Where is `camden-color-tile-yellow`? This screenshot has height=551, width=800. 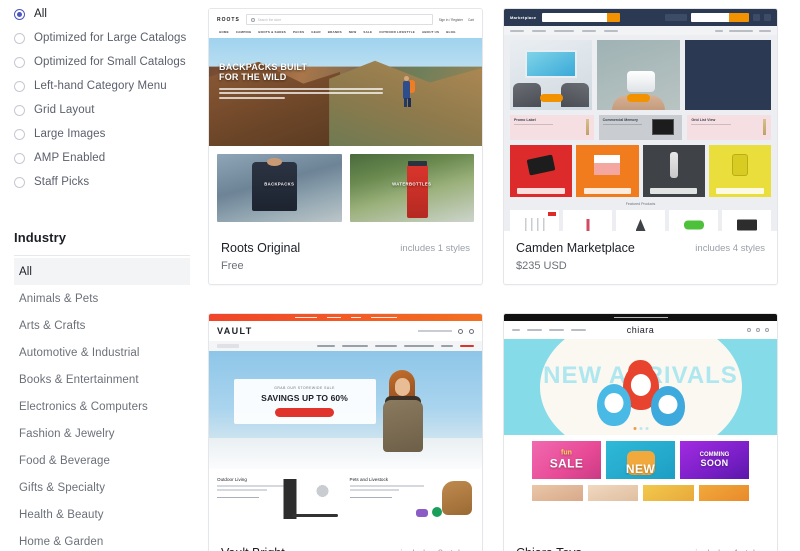 camden-color-tile-yellow is located at coordinates (739, 171).